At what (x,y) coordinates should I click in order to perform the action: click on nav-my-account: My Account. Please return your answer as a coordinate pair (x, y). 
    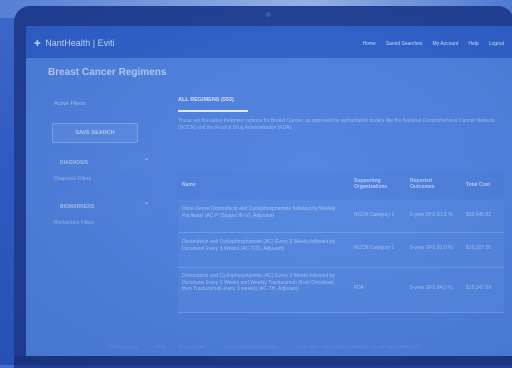
    Looking at the image, I should click on (446, 44).